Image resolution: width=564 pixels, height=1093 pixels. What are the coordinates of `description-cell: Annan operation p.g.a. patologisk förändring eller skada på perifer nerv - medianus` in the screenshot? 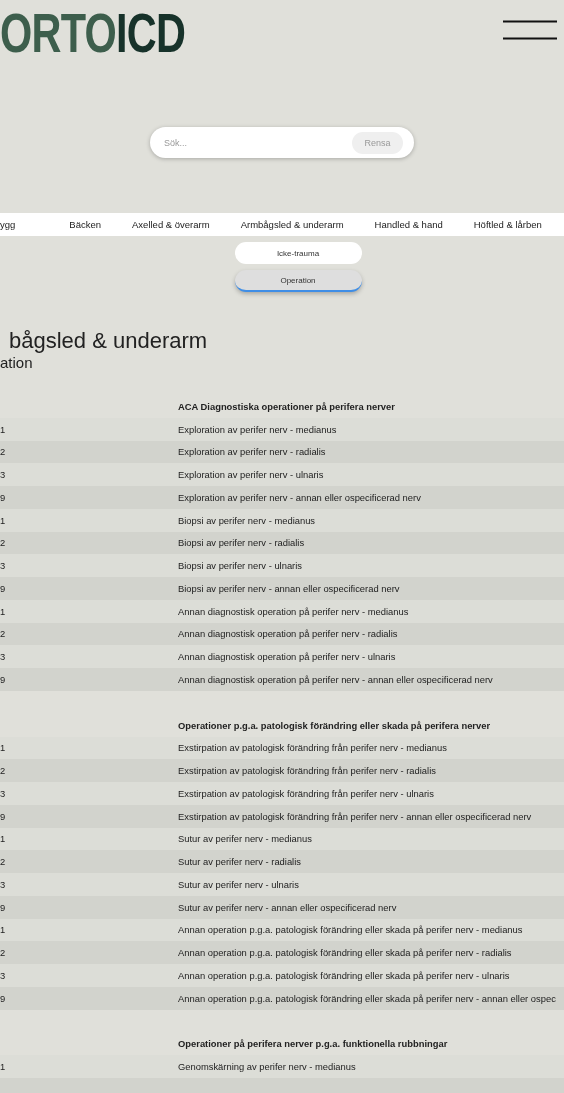 It's located at (350, 930).